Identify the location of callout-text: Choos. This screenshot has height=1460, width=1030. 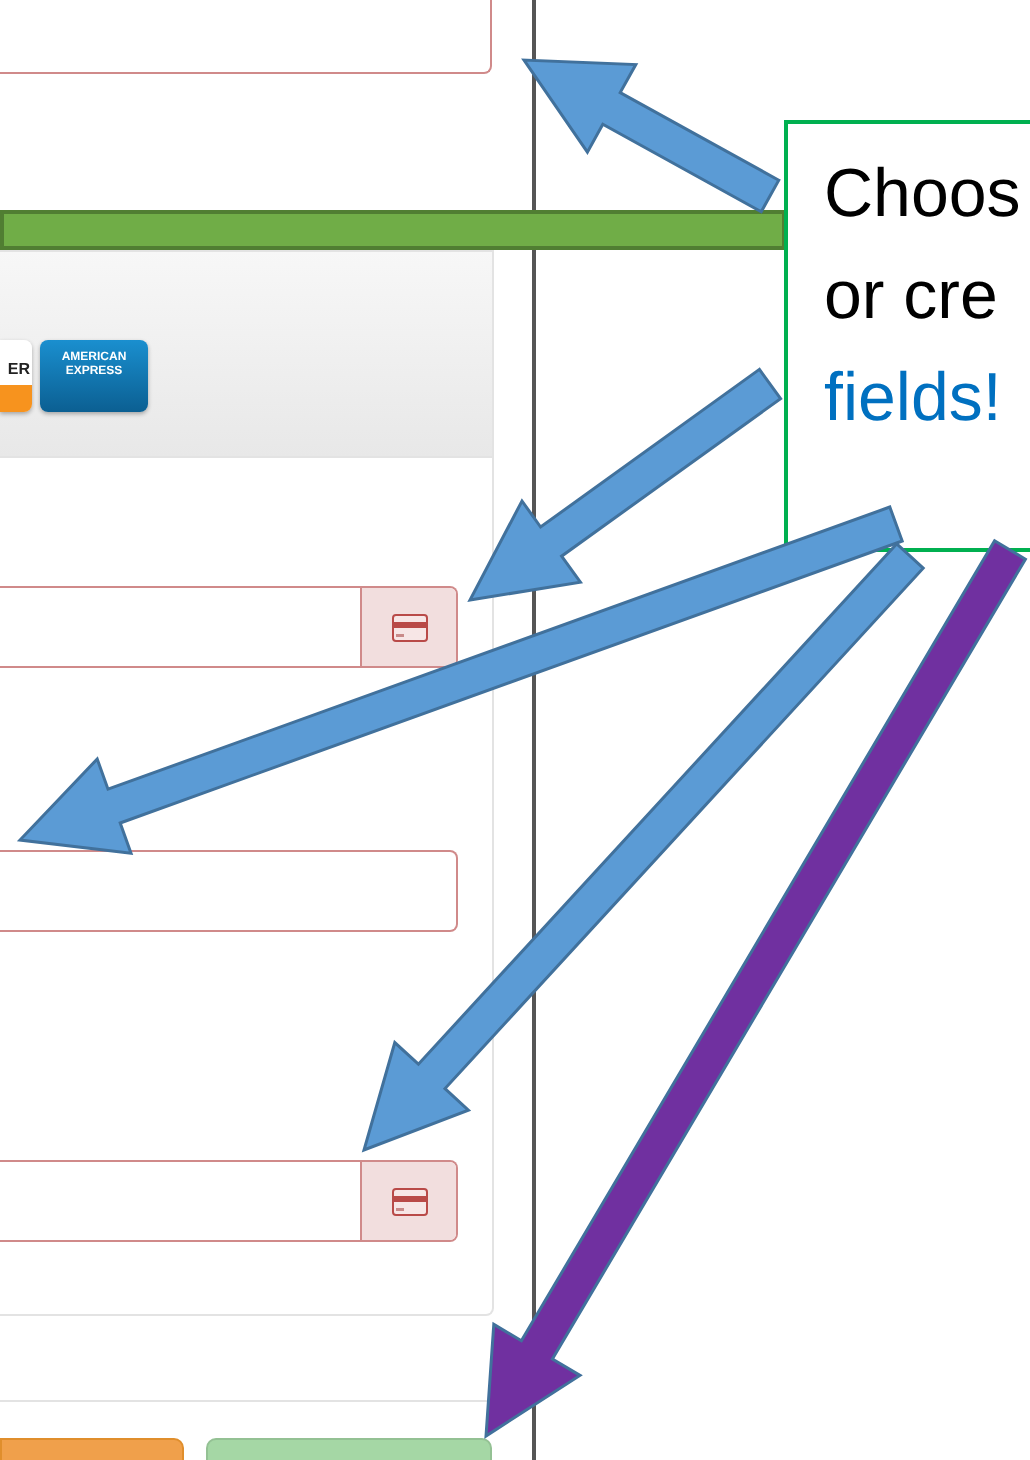
(923, 195).